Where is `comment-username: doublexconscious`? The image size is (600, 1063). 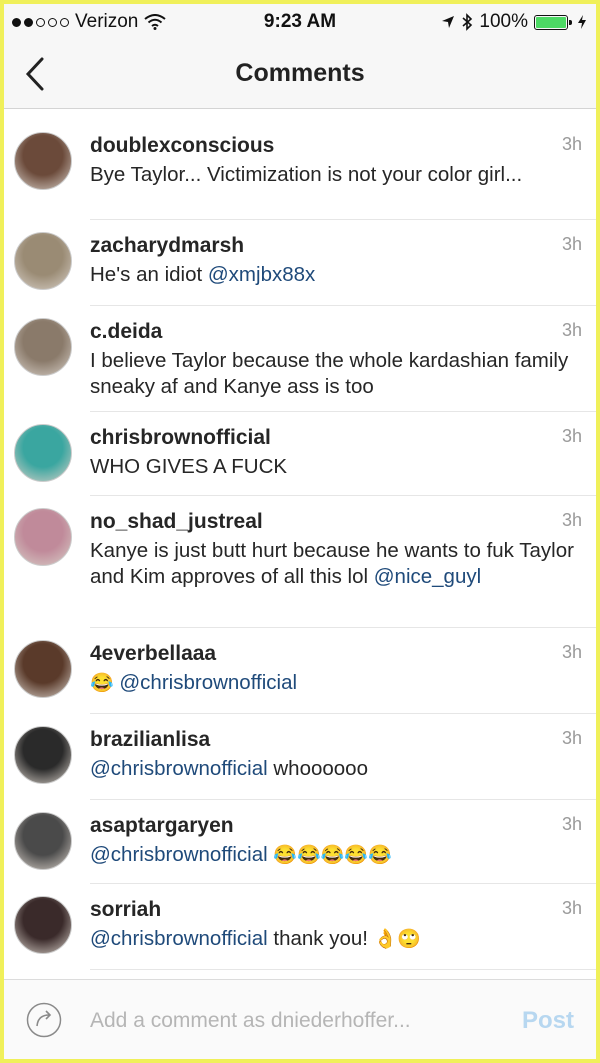
comment-username: doublexconscious is located at coordinates (182, 146).